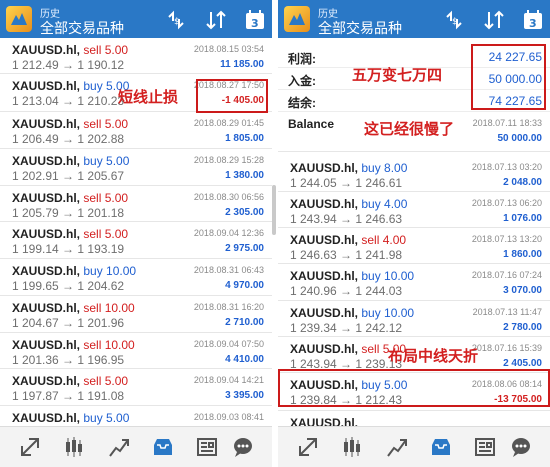 This screenshot has width=550, height=467. Describe the element at coordinates (244, 212) in the screenshot. I see `trade-profit: 2 305.00` at that location.